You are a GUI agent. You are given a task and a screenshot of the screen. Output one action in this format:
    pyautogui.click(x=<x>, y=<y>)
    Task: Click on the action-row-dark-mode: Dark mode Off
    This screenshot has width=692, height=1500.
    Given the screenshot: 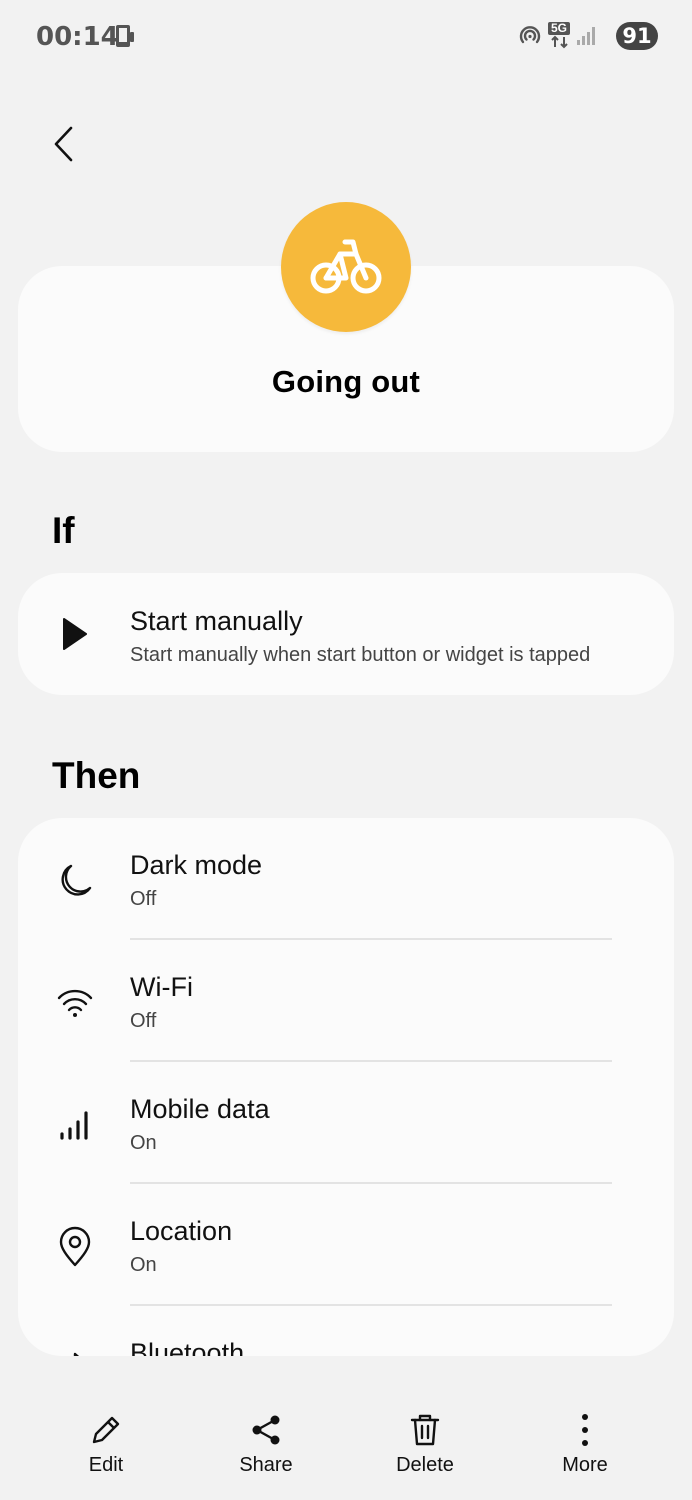 What is the action you would take?
    pyautogui.click(x=346, y=879)
    